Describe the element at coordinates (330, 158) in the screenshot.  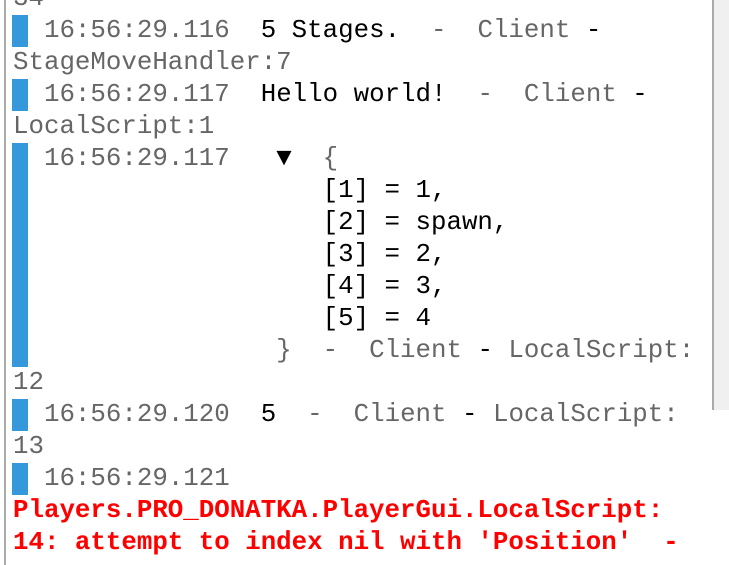
I see `table-open-brace: {` at that location.